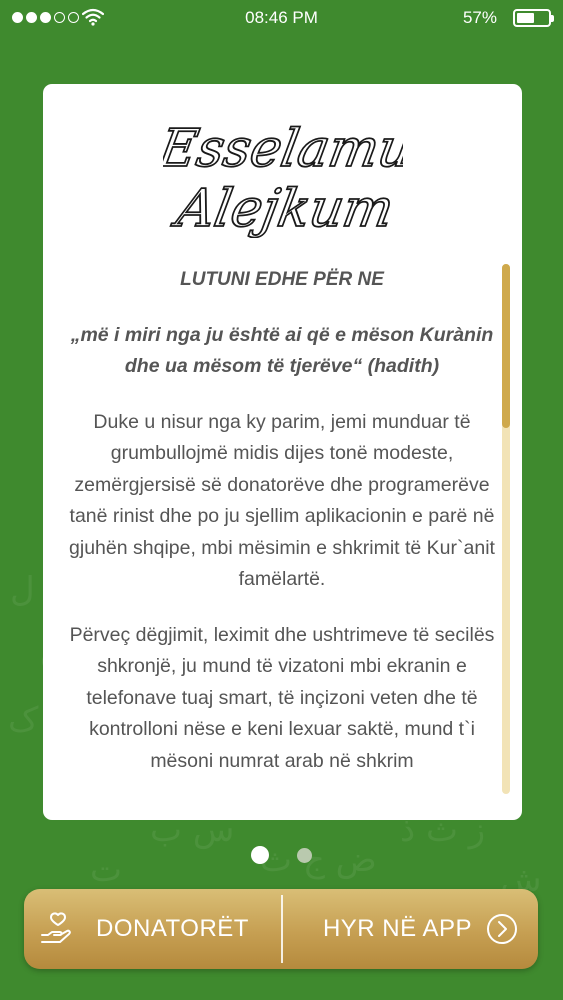  I want to click on page-indicator, so click(281, 855).